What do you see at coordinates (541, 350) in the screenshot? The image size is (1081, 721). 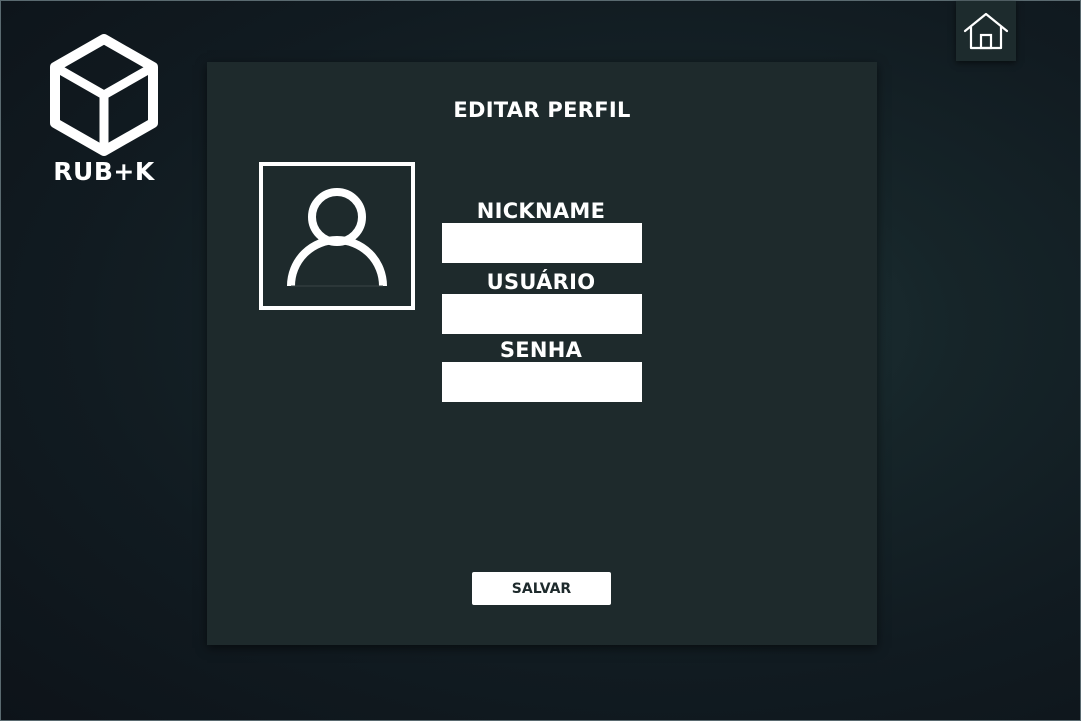 I see `senha-label: SENHA` at bounding box center [541, 350].